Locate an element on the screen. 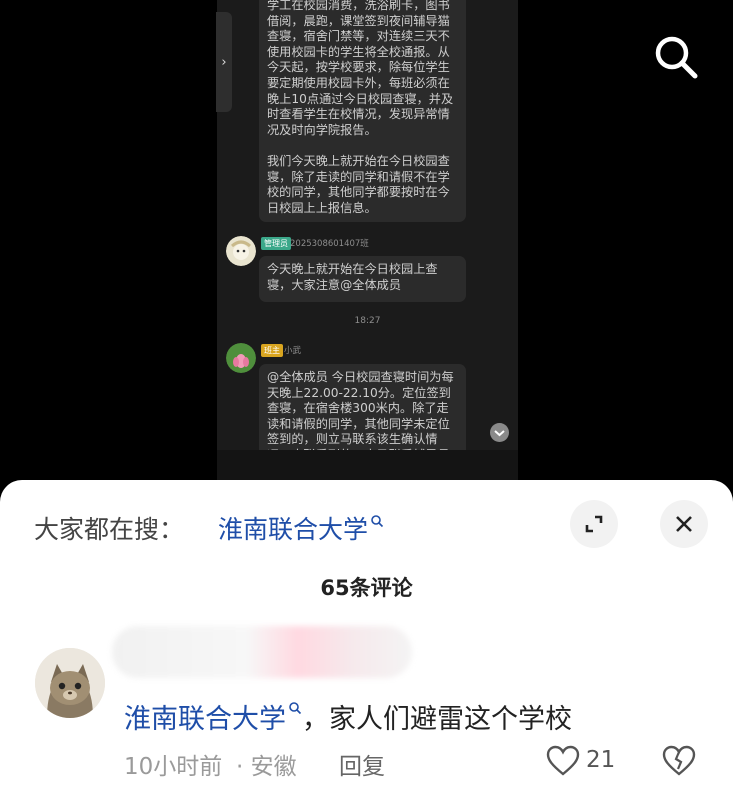  blurred-username is located at coordinates (262, 652).